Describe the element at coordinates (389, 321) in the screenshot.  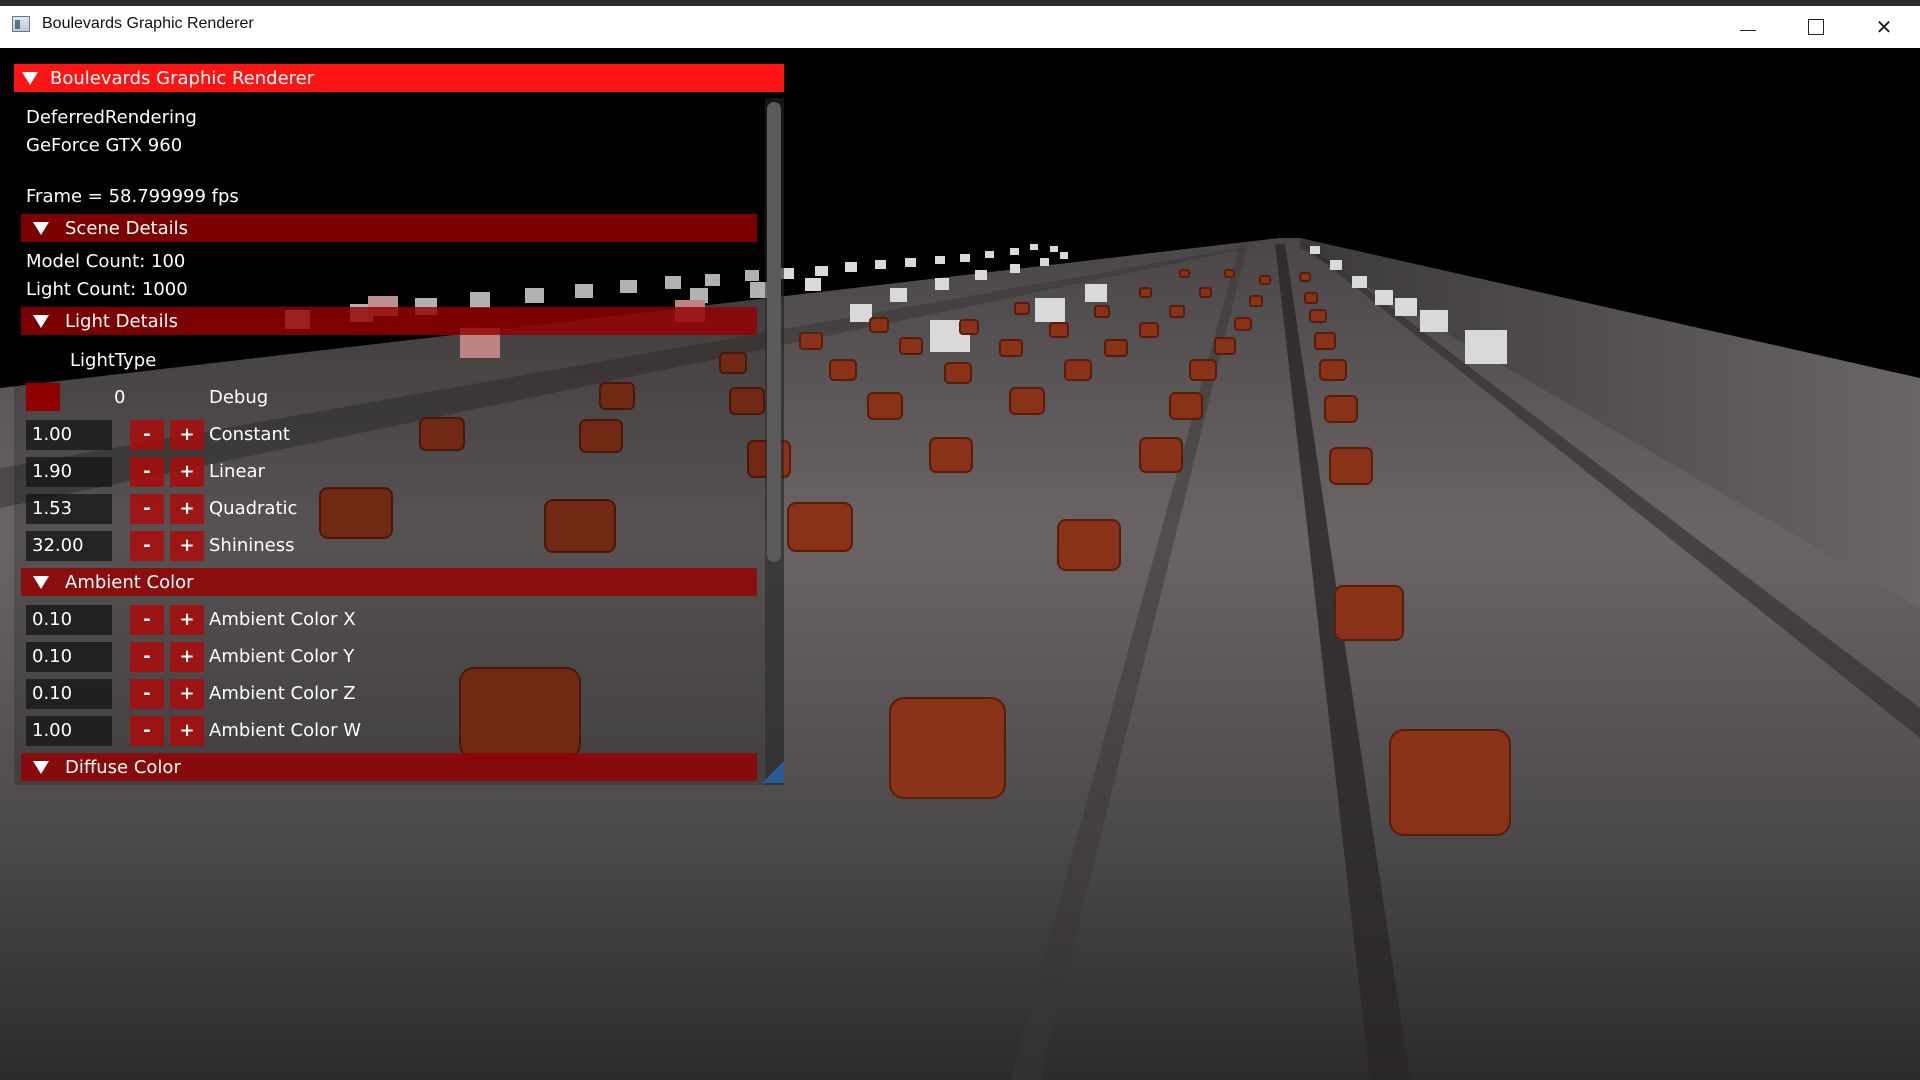
I see `section-light-details: Light Details` at that location.